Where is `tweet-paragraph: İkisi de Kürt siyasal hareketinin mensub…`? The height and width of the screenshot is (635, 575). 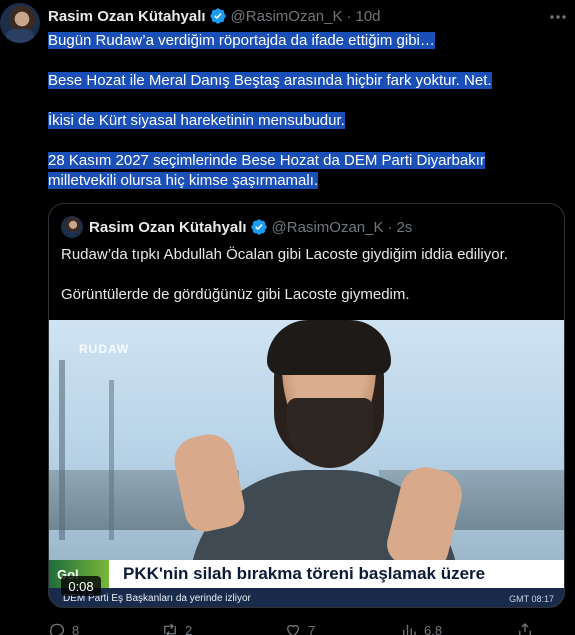
tweet-paragraph: İkisi de Kürt siyasal hareketinin mensub… is located at coordinates (196, 120).